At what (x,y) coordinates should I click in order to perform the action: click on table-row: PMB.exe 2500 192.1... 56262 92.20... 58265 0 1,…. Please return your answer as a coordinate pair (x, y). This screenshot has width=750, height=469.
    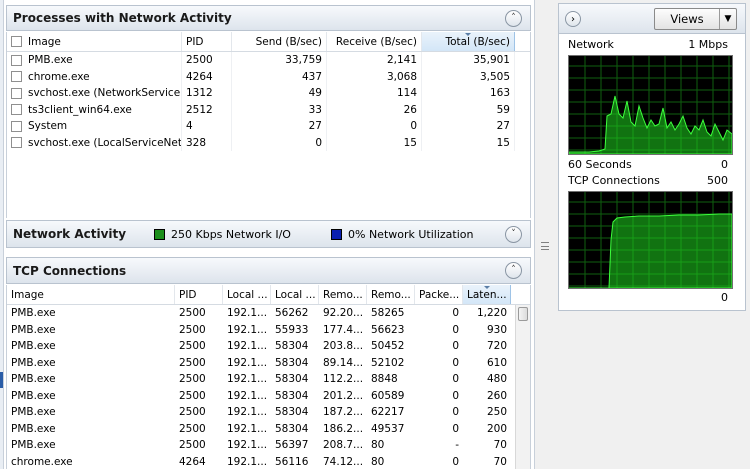
    Looking at the image, I should click on (268, 313).